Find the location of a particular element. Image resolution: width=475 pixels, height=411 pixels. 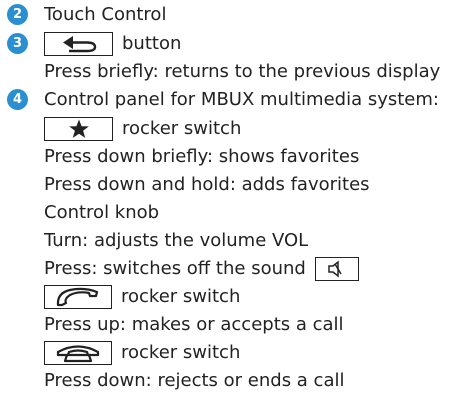

back-arrow-icon is located at coordinates (79, 43).